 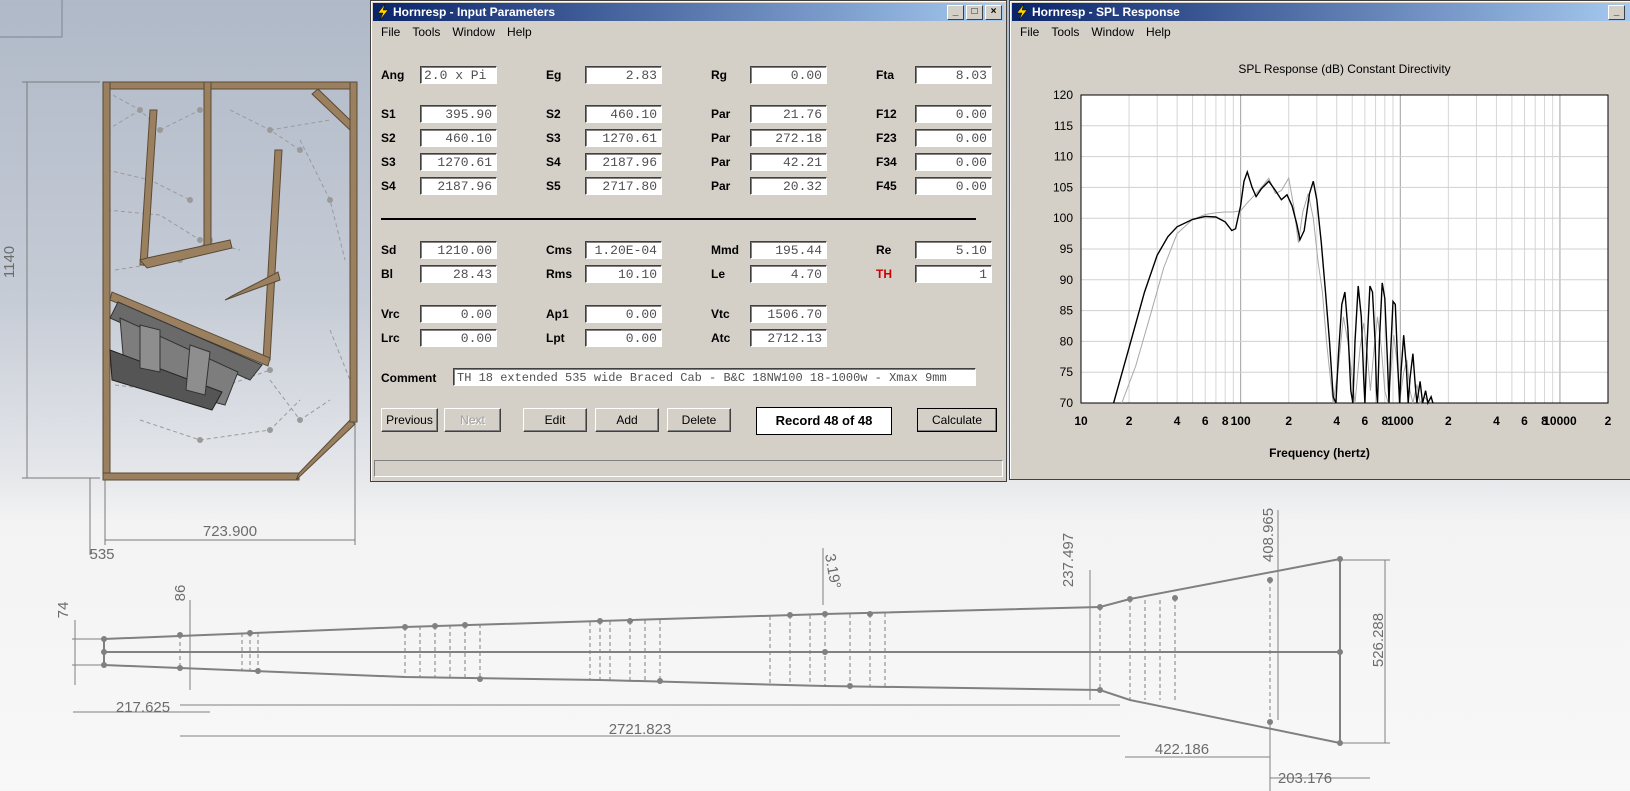 What do you see at coordinates (974, 12) in the screenshot?
I see `maximize-button: □` at bounding box center [974, 12].